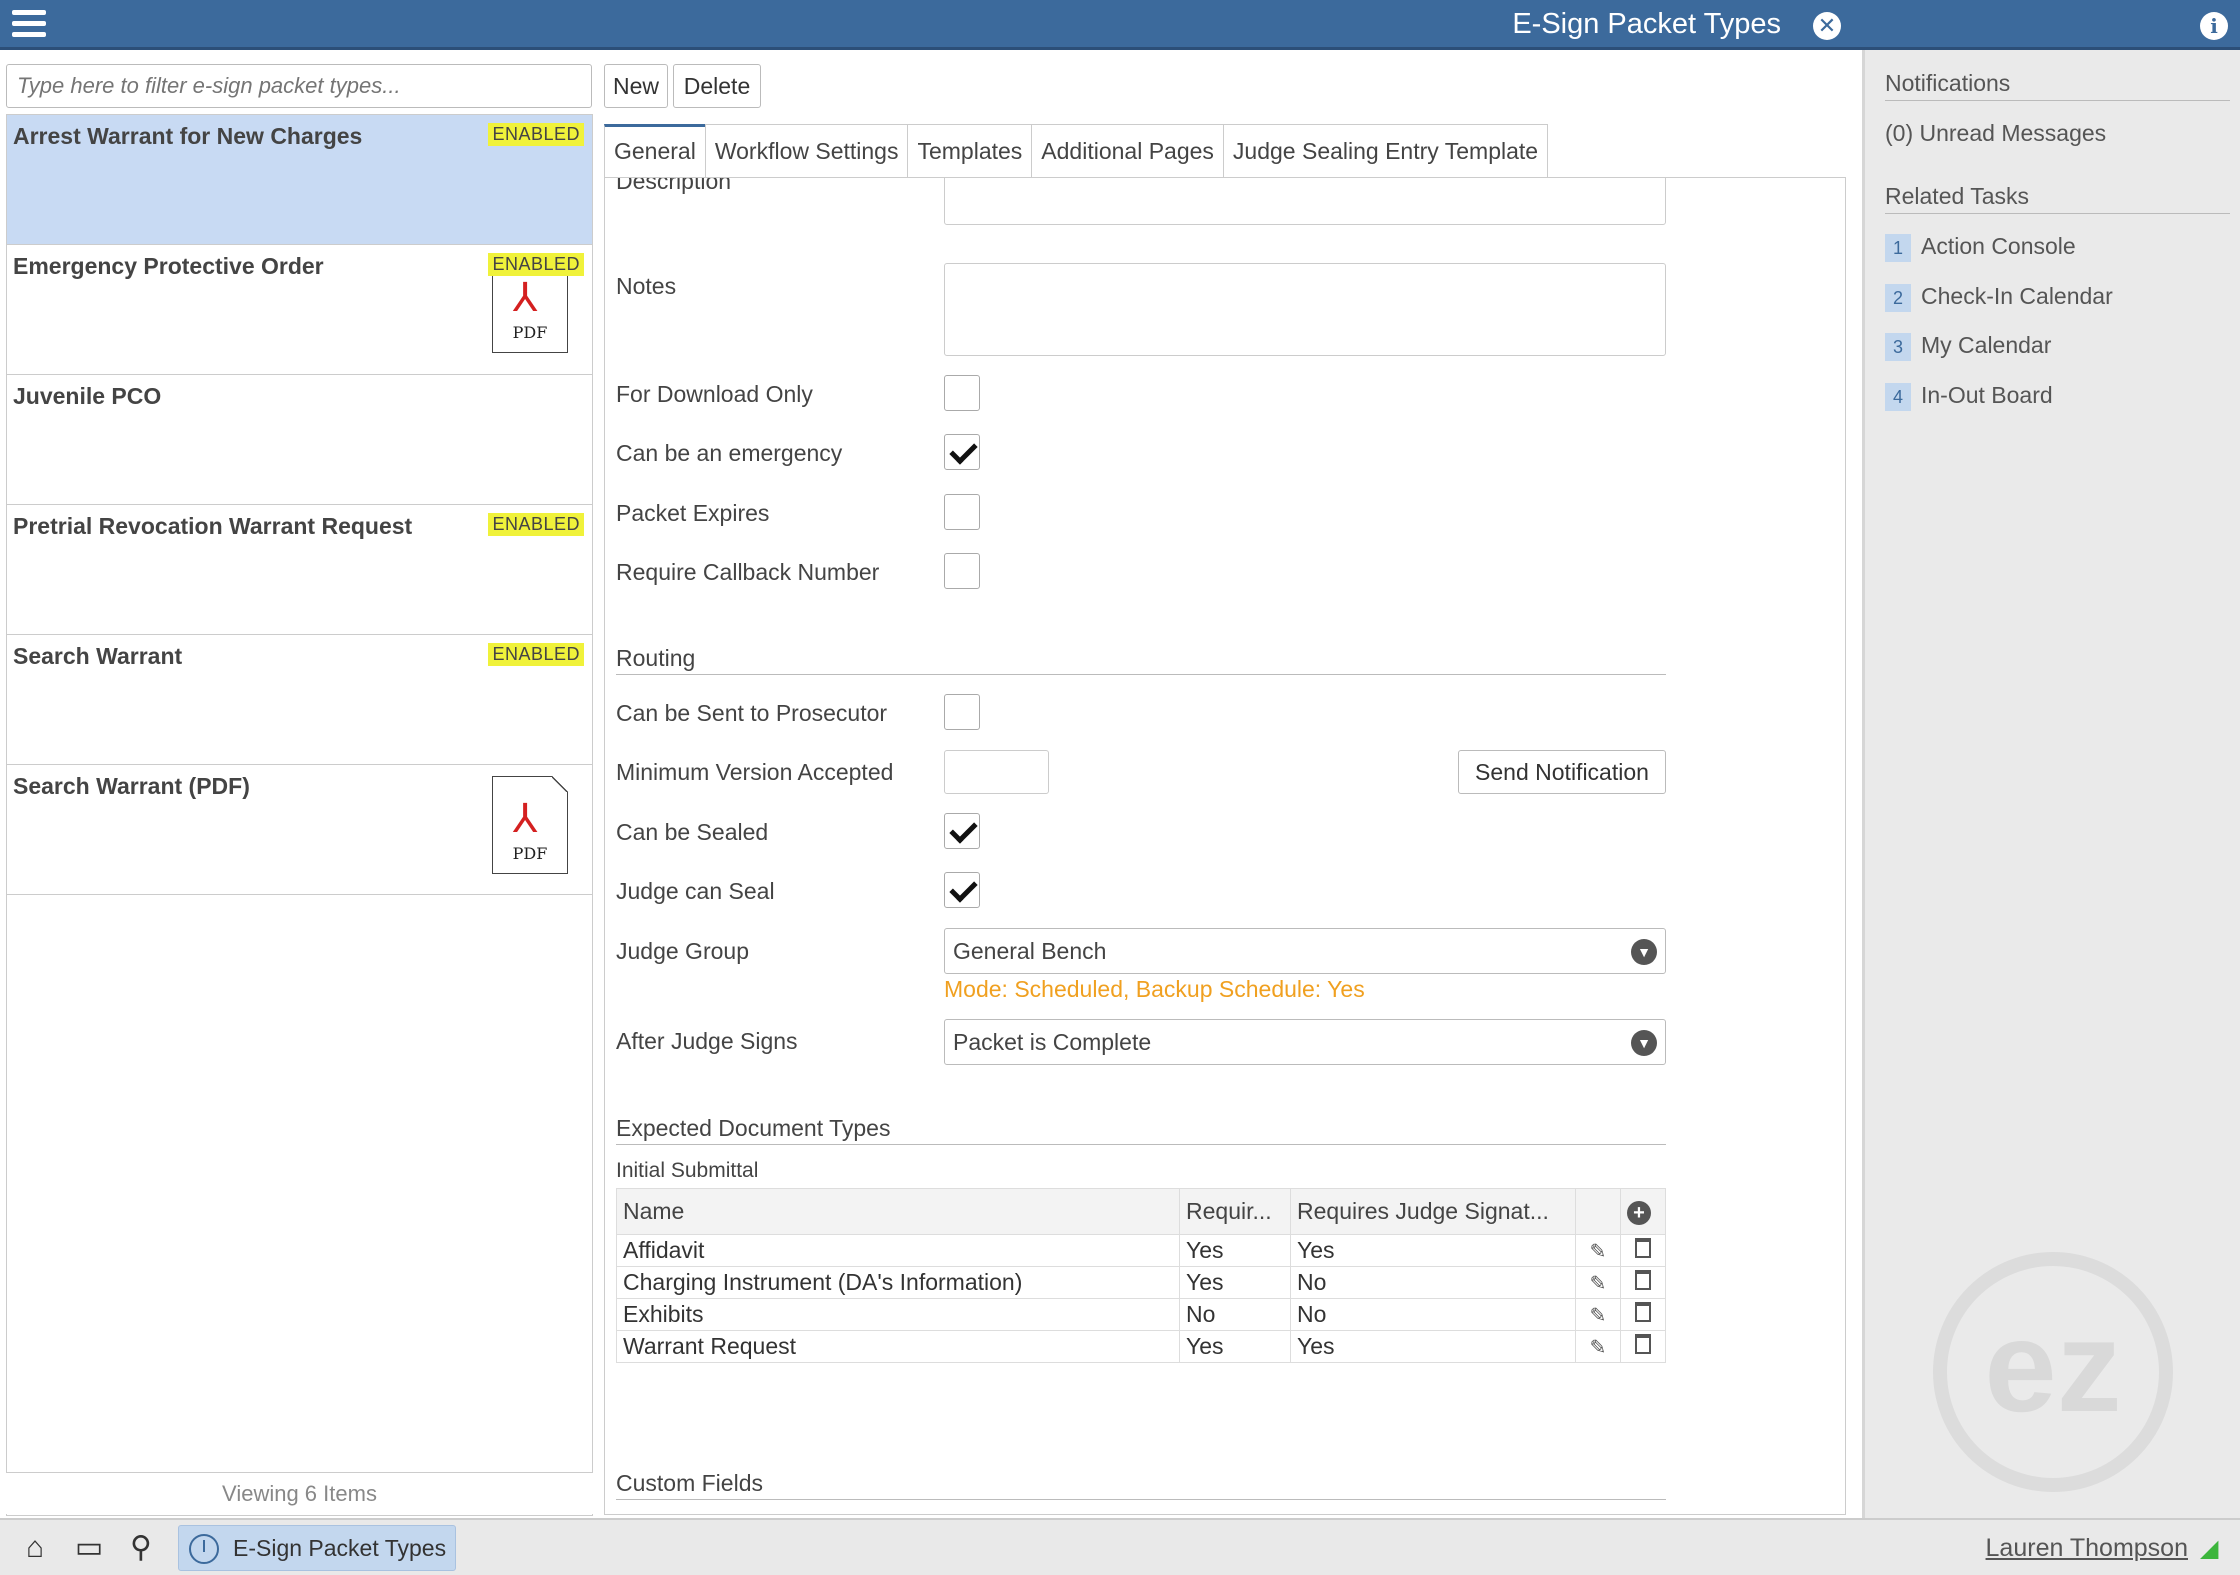  Describe the element at coordinates (2209, 1548) in the screenshot. I see `wifi-icon: ◢` at that location.